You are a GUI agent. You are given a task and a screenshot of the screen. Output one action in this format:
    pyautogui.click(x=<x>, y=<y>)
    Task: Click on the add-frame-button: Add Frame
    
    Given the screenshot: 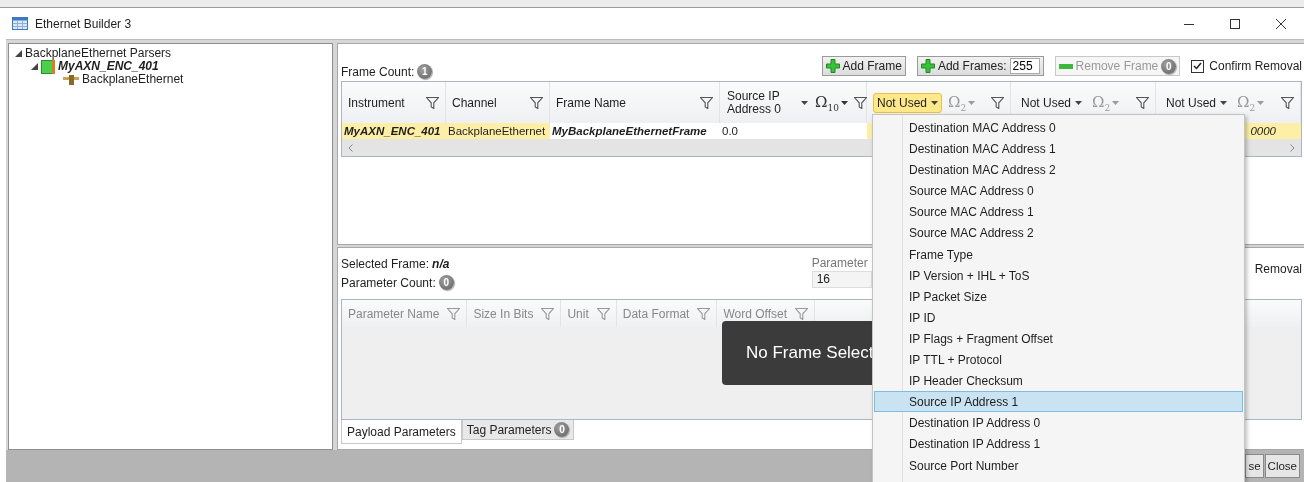 What is the action you would take?
    pyautogui.click(x=863, y=66)
    